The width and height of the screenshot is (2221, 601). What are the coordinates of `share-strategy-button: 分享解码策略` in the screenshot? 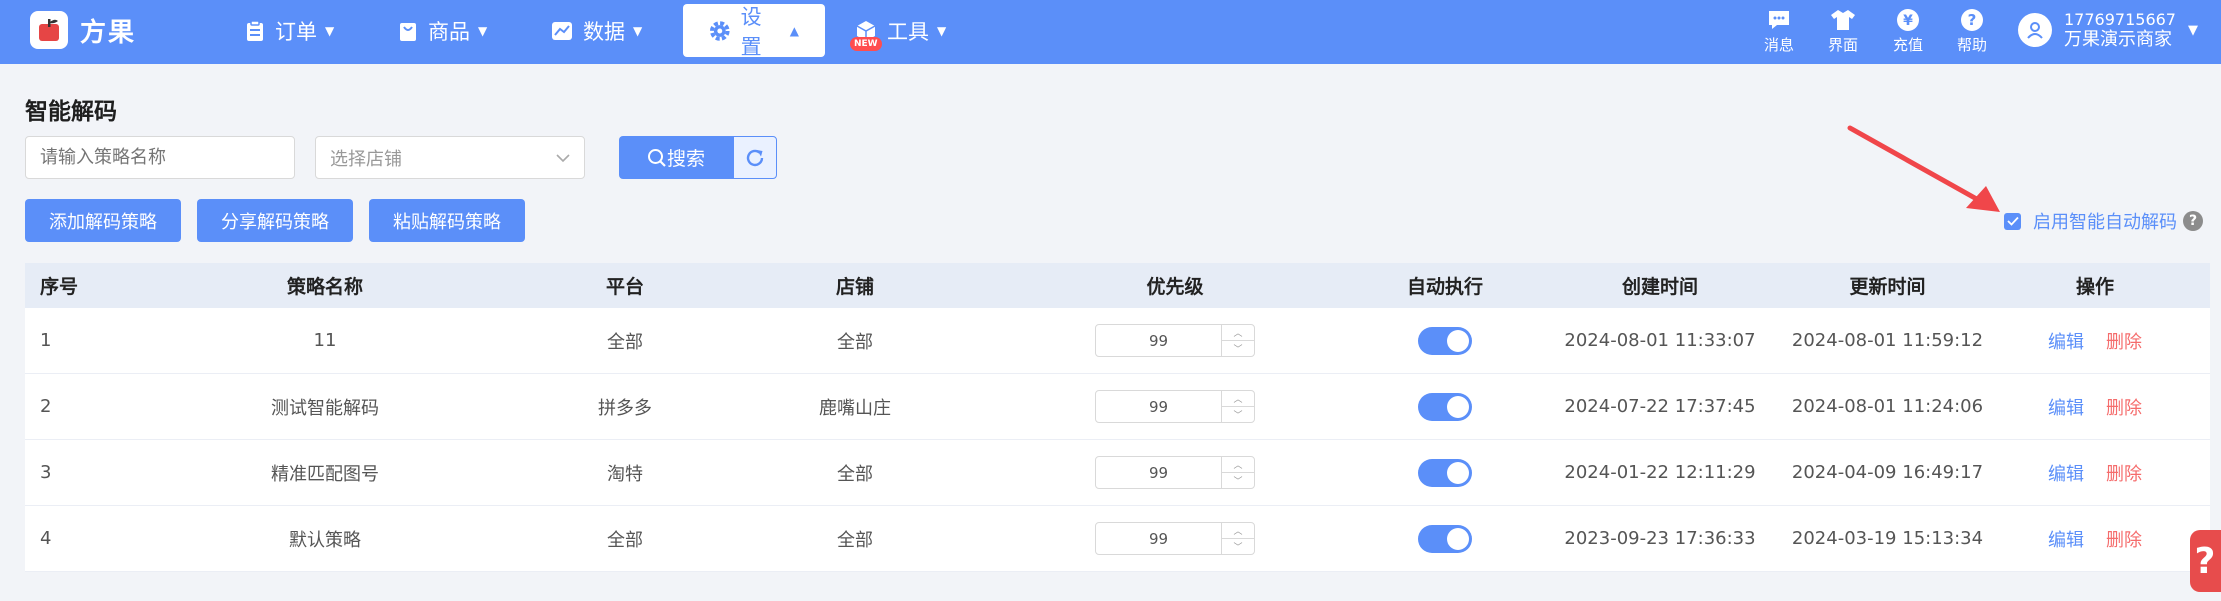 It's located at (275, 220).